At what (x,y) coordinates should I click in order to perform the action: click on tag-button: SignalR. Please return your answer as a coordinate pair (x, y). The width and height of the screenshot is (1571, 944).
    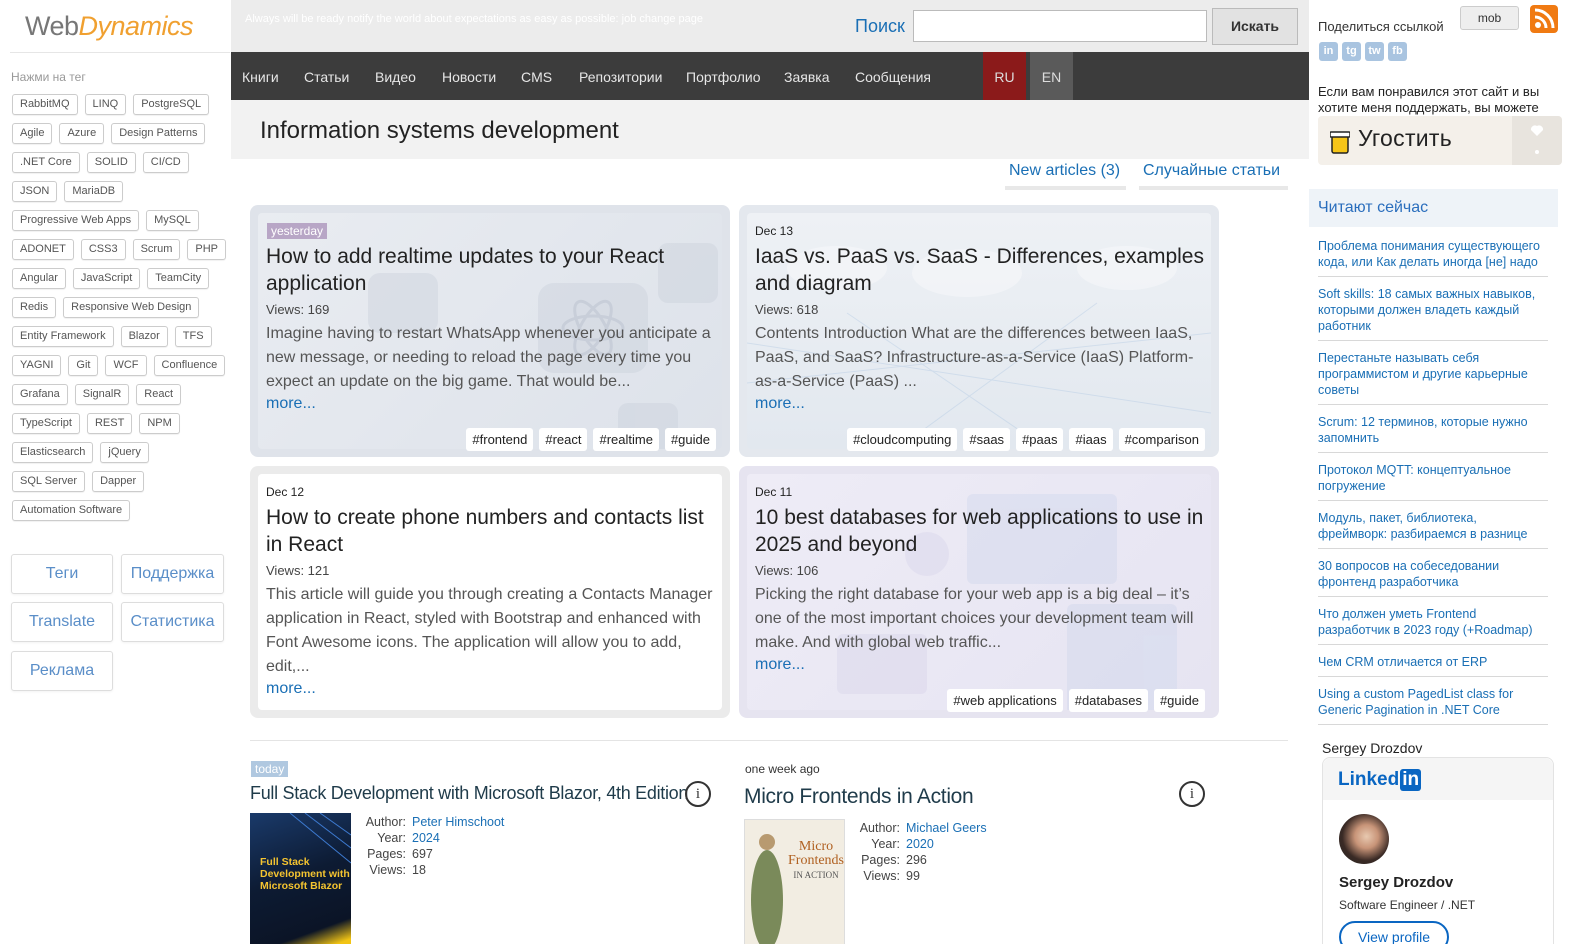
    Looking at the image, I should click on (102, 394).